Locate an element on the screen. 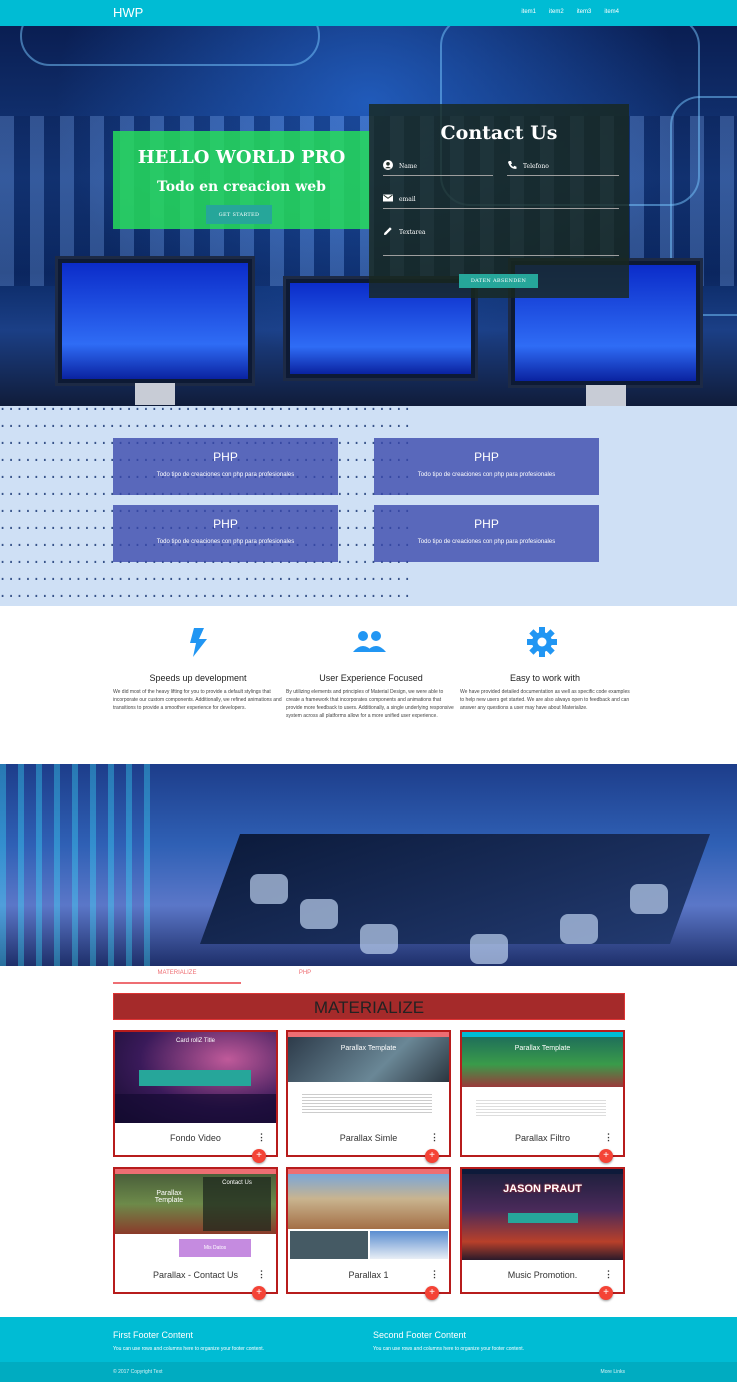  nav-item-3: item3 is located at coordinates (584, 12).